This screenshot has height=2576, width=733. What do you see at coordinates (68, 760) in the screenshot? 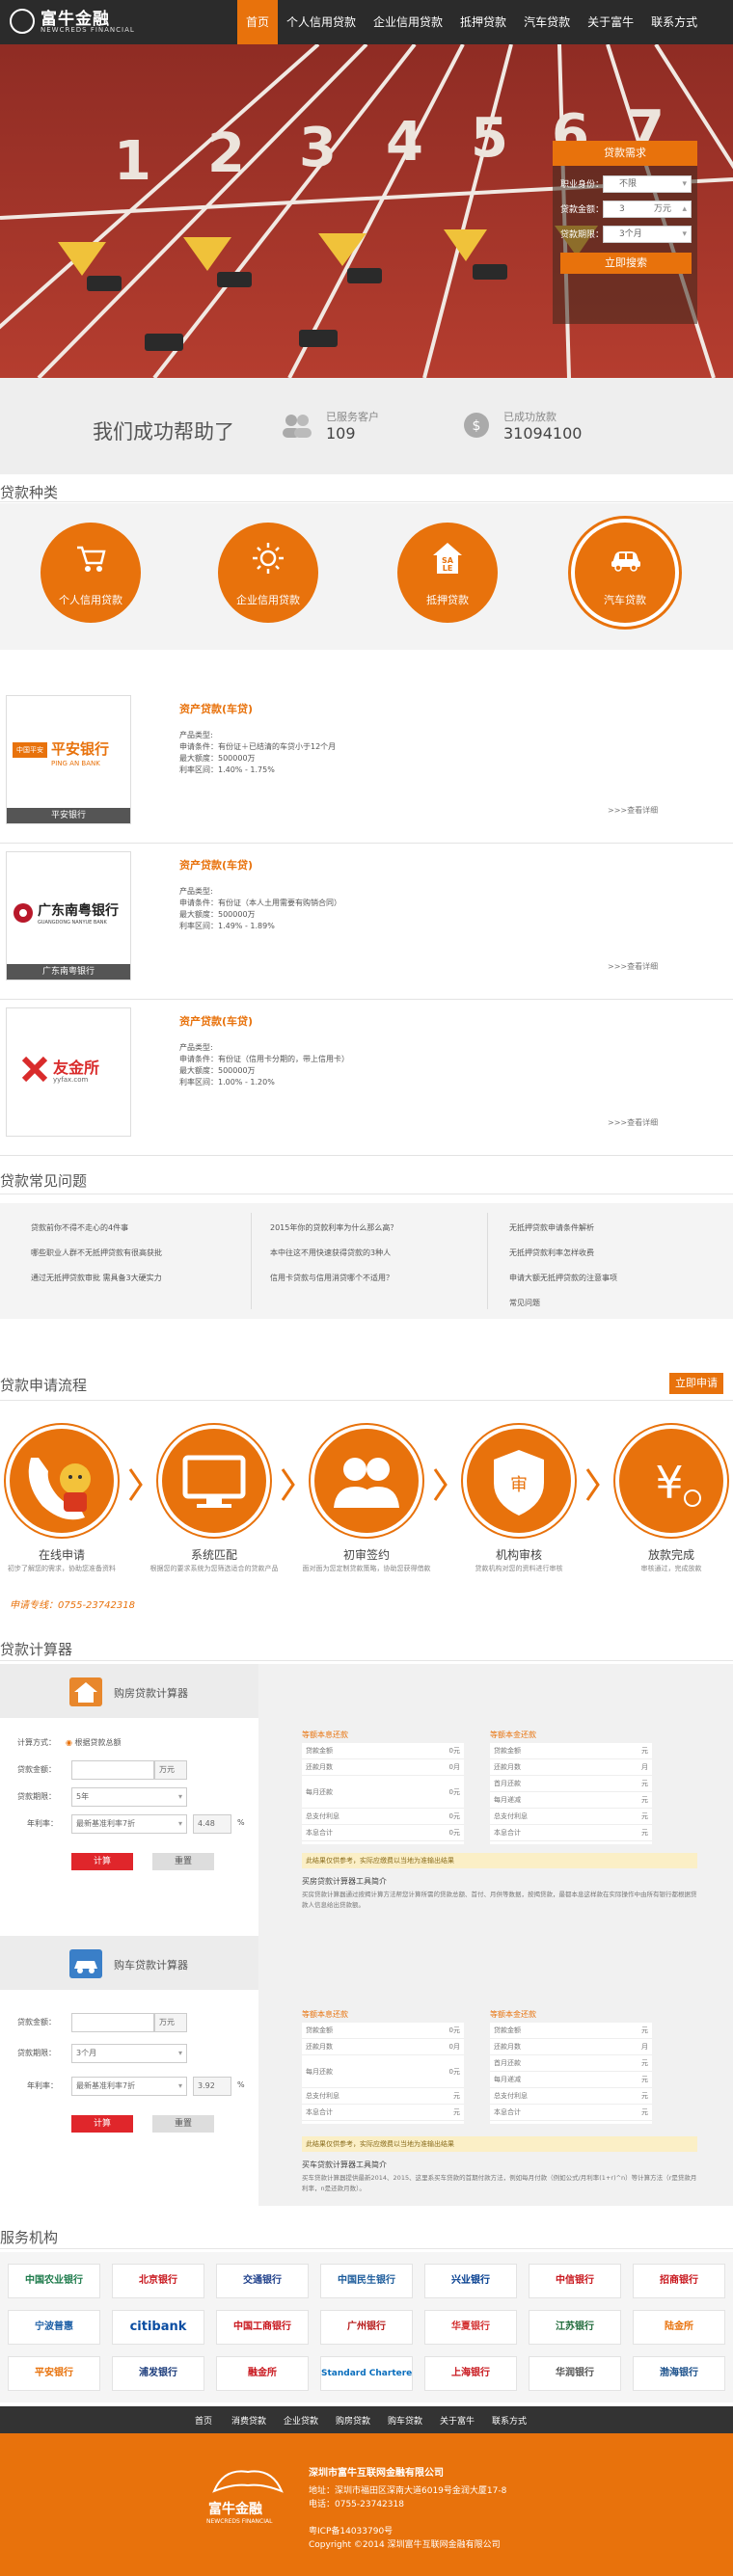
I see `bank-logo-box: 中国平安 平安银行 PING AN BANK 平安银行` at bounding box center [68, 760].